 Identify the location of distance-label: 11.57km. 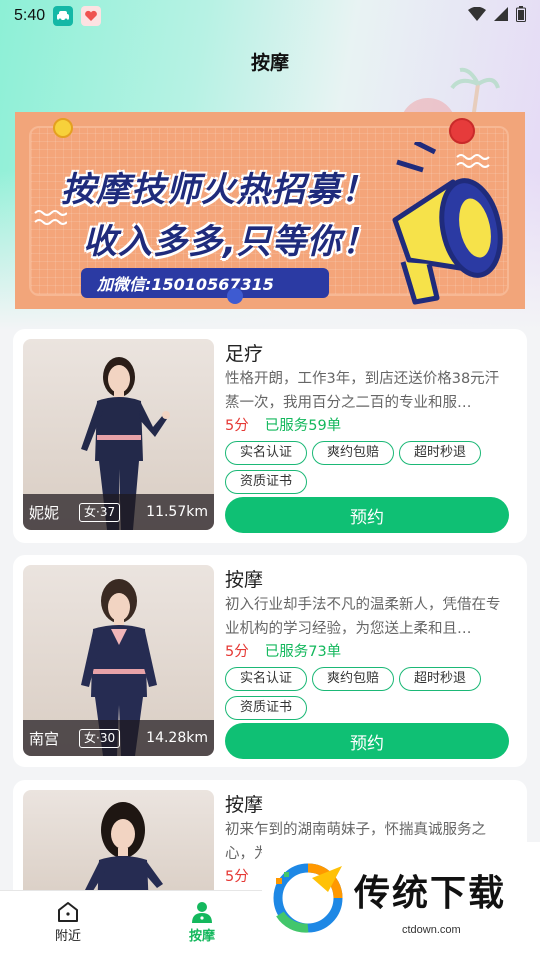
(177, 512).